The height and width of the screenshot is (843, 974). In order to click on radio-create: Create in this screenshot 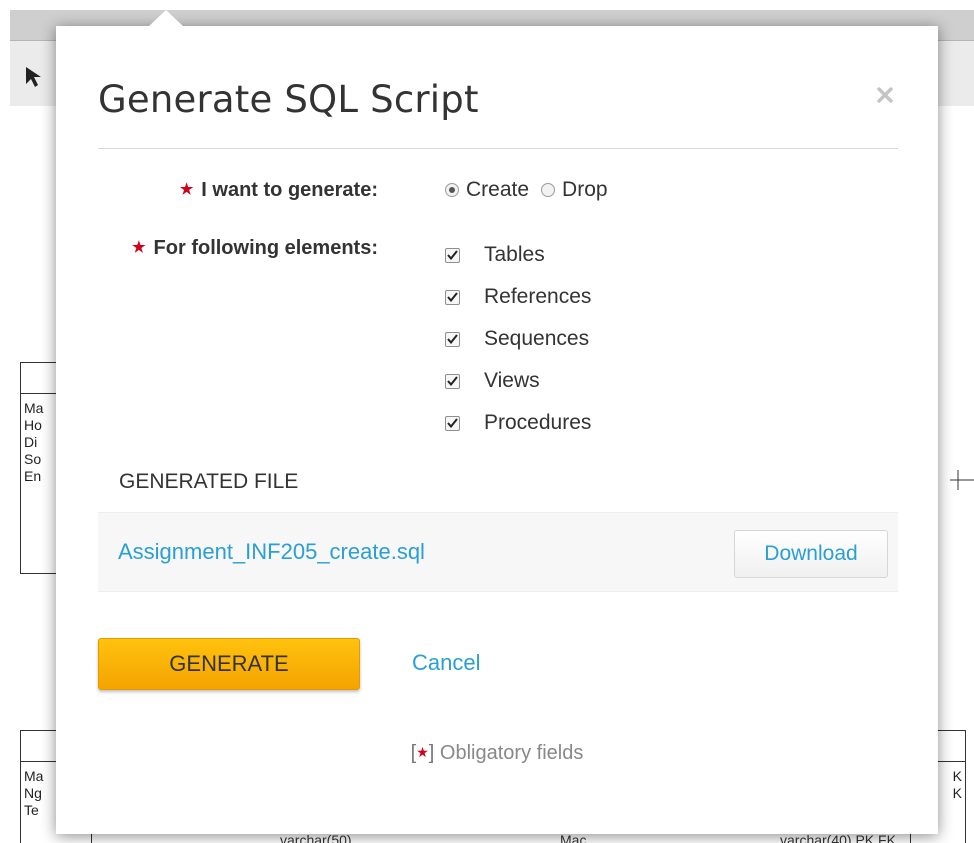, I will do `click(487, 190)`.